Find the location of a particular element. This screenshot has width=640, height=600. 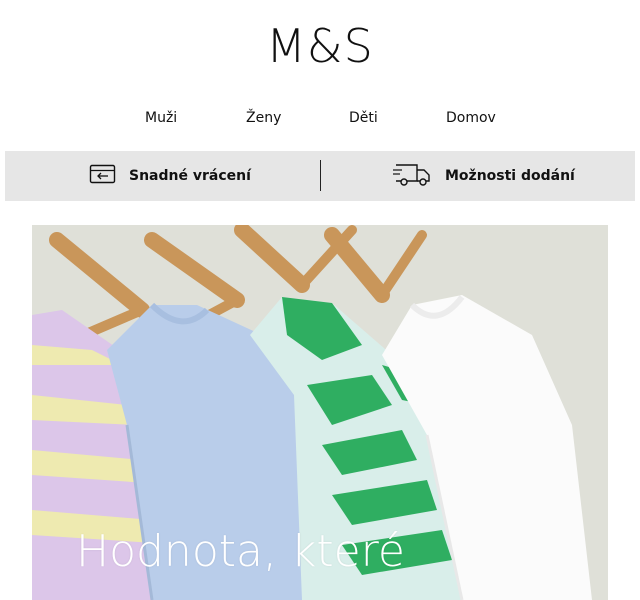

nav-item-zeny: Ženy is located at coordinates (263, 118).